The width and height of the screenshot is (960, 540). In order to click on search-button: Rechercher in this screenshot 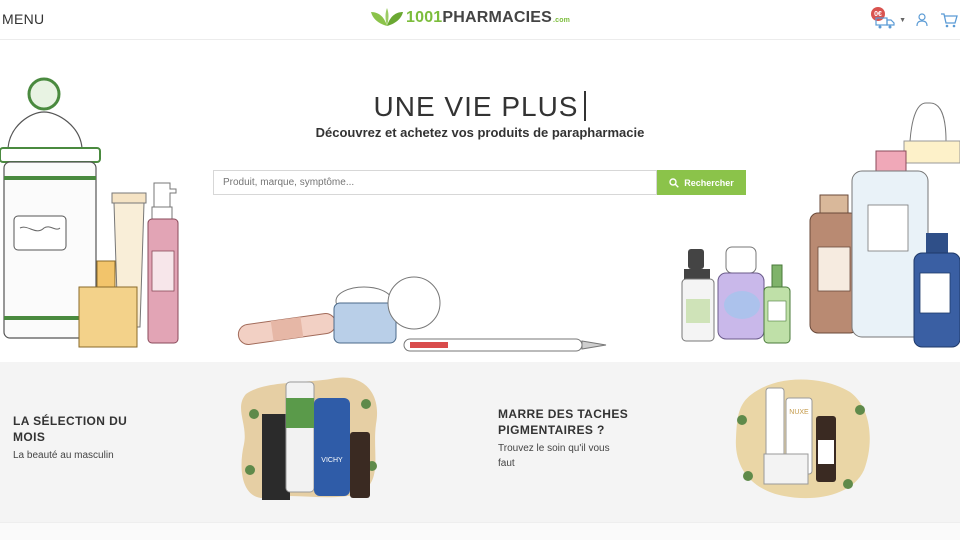, I will do `click(701, 182)`.